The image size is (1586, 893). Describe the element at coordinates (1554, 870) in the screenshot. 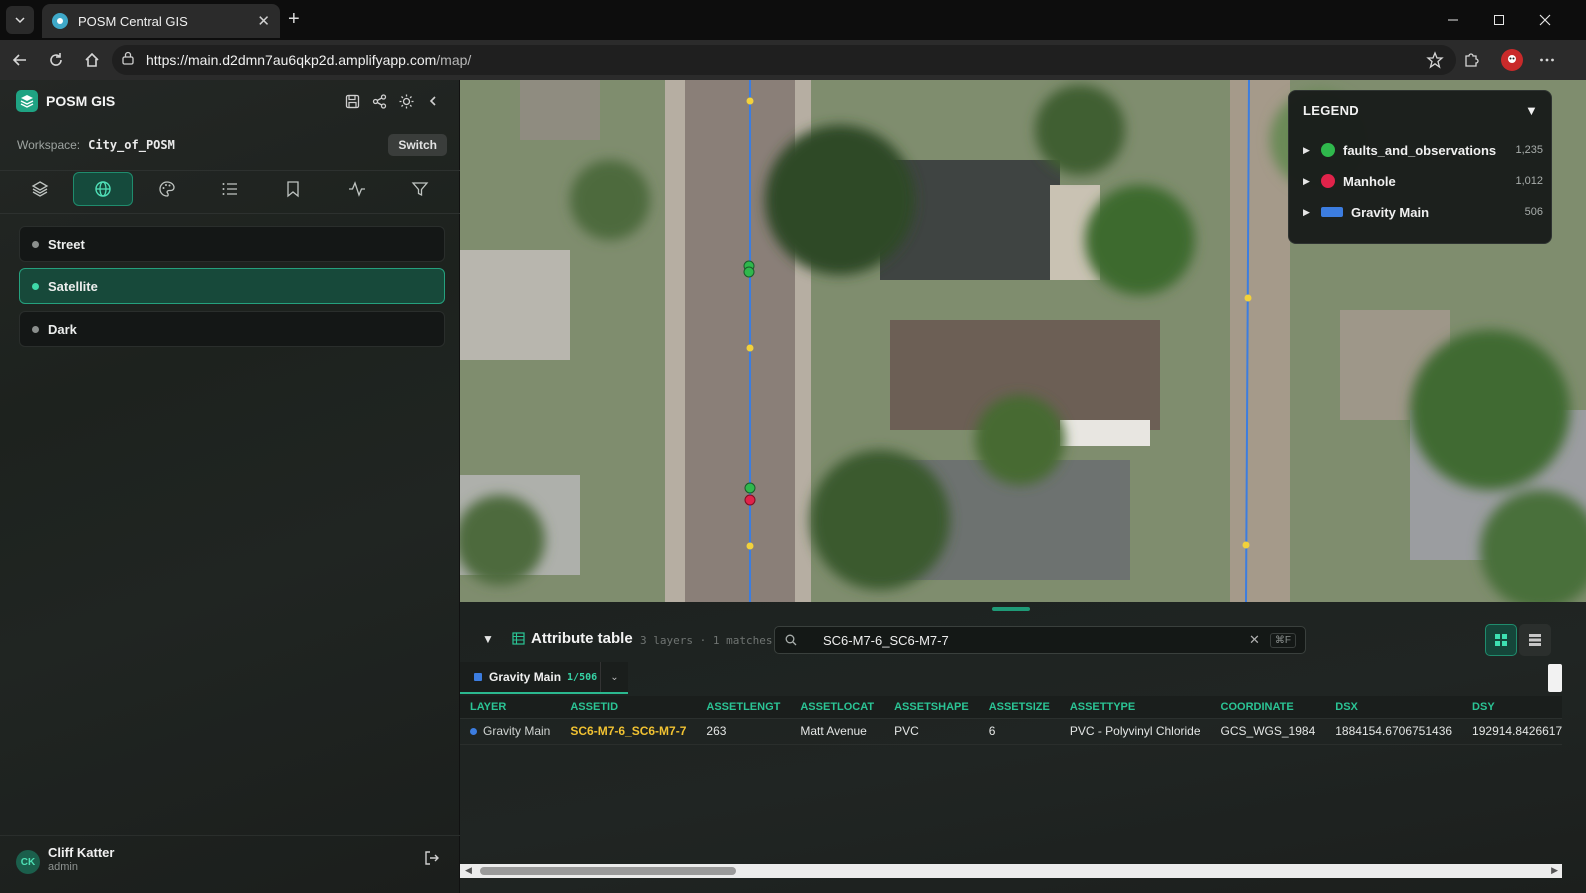

I see `scroll-right-arrow-icon: ▶` at that location.